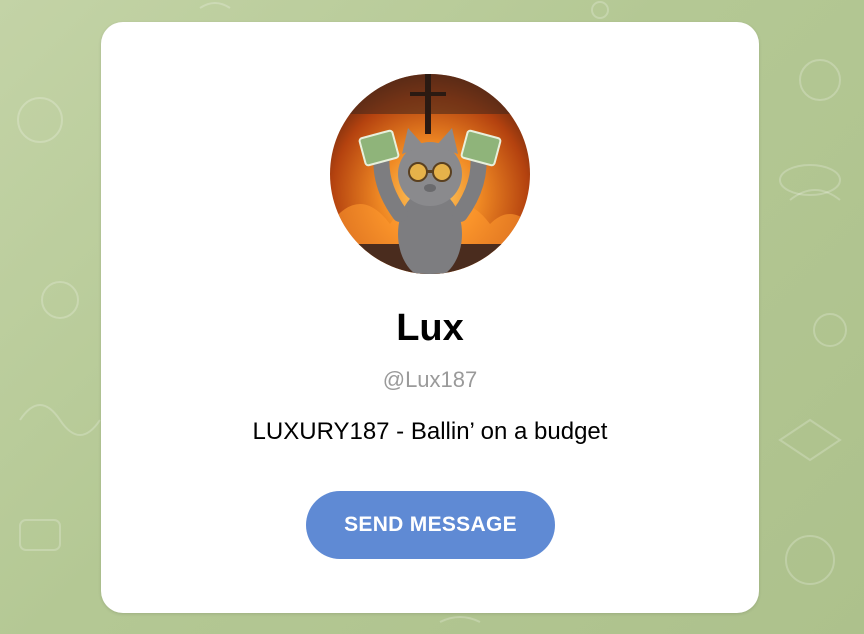 The height and width of the screenshot is (634, 864). What do you see at coordinates (430, 525) in the screenshot?
I see `send-message-button: SEND MESSAGE` at bounding box center [430, 525].